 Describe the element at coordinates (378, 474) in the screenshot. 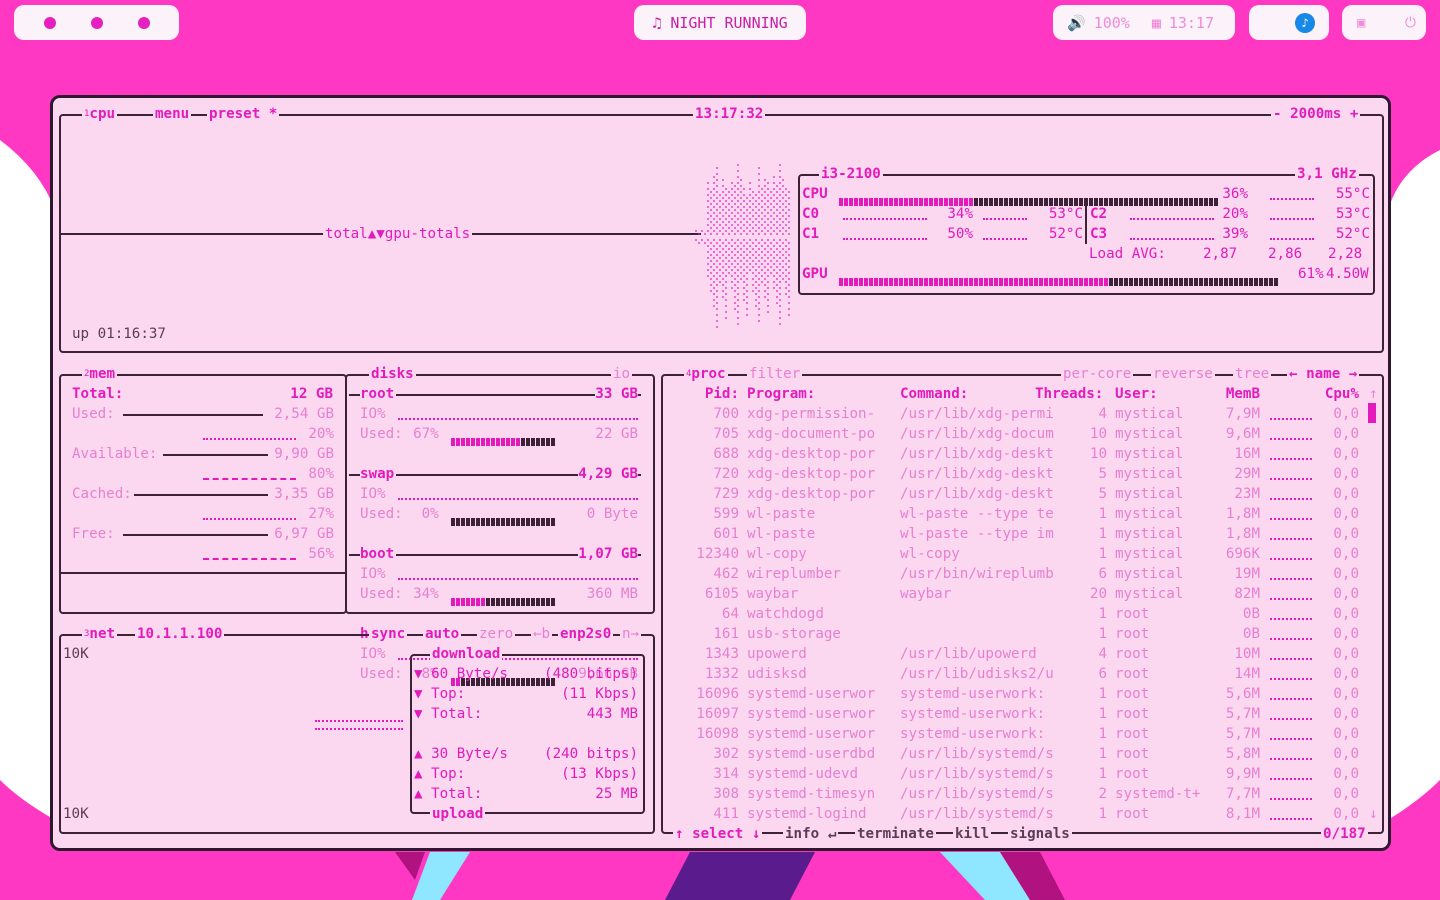

I see `disk-name: swap` at that location.